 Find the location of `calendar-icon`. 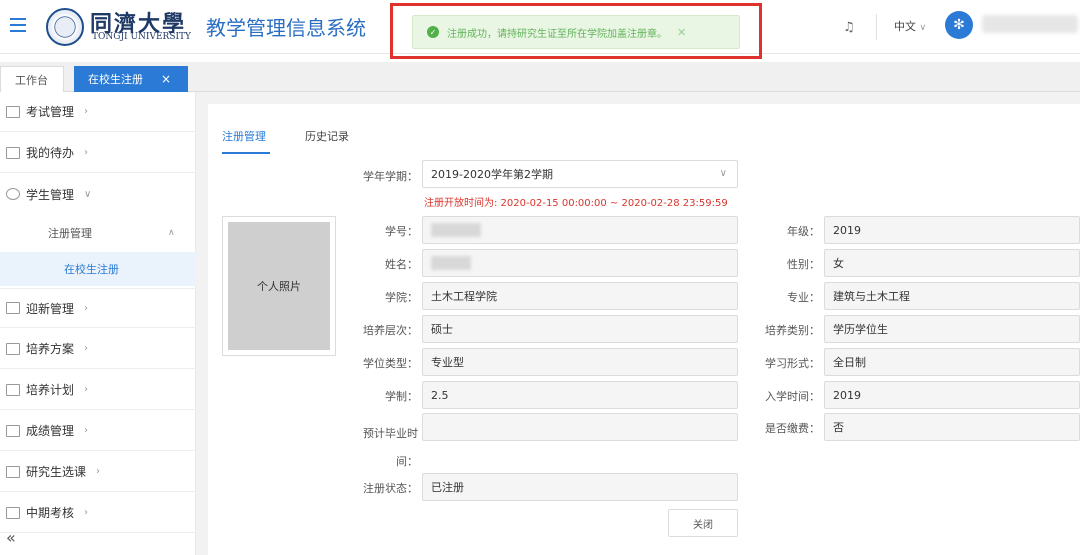

calendar-icon is located at coordinates (13, 389).